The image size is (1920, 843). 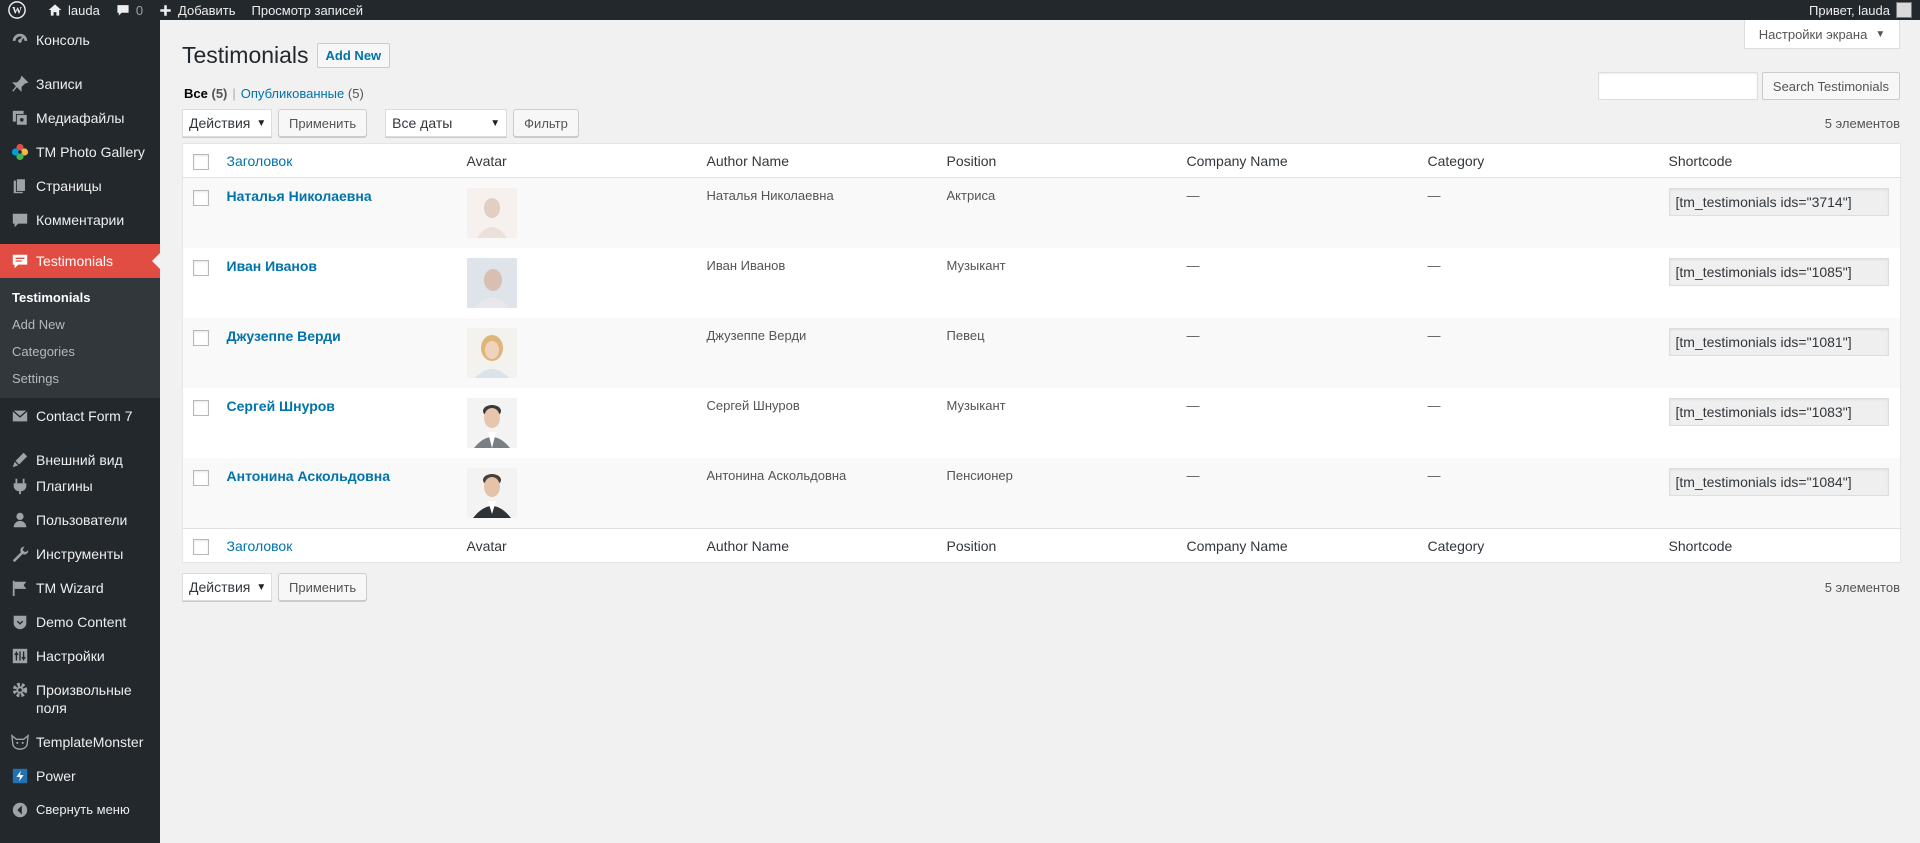 I want to click on comments-icon, so click(x=20, y=220).